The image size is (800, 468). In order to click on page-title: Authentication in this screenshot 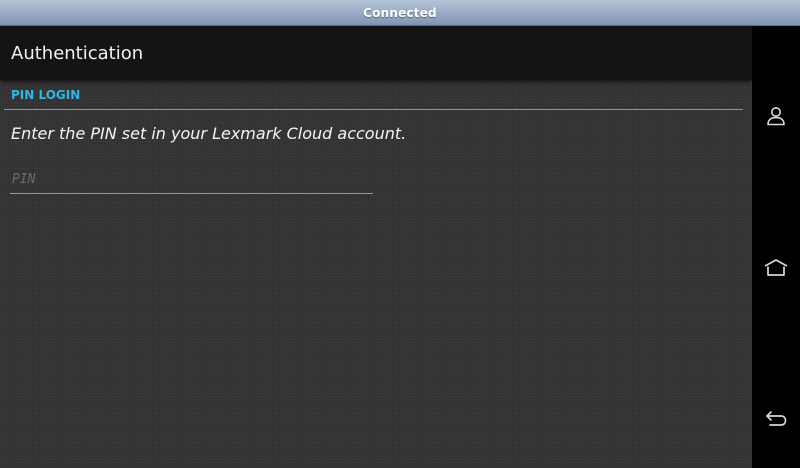, I will do `click(77, 53)`.